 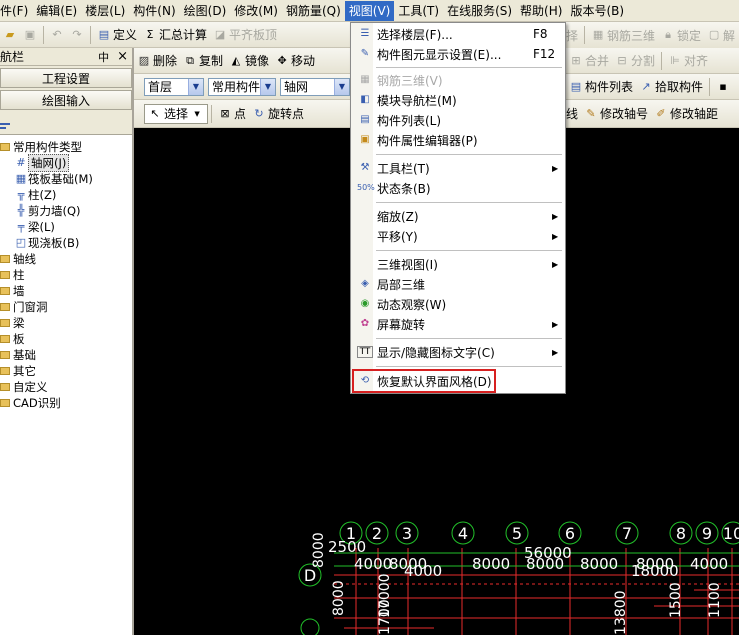 What do you see at coordinates (635, 61) in the screenshot?
I see `split-button: ⊟ 分割` at bounding box center [635, 61].